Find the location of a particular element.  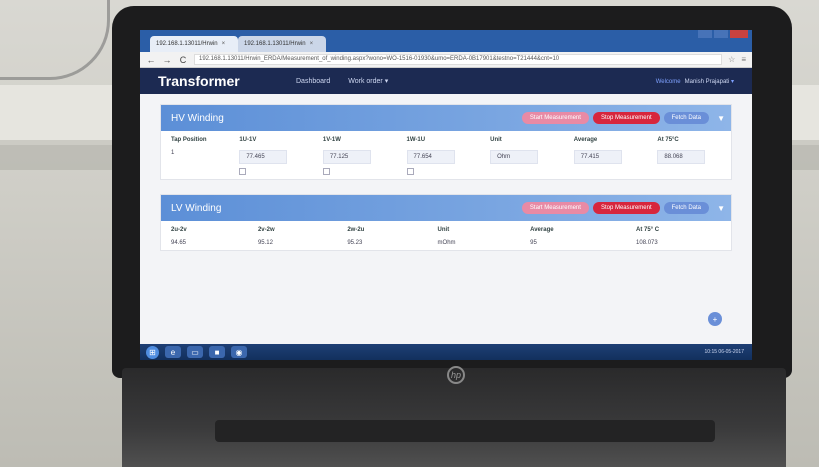

col-header: Tap Position is located at coordinates (189, 140).